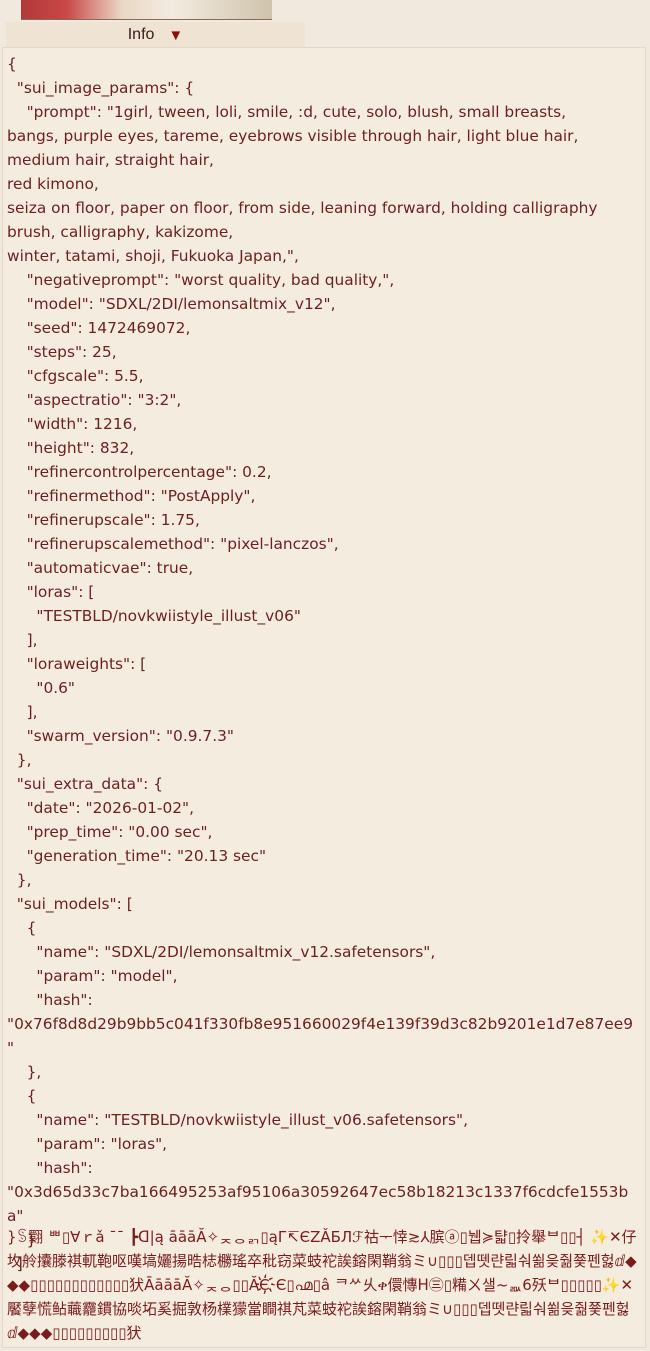 This screenshot has height=1351, width=650. What do you see at coordinates (146, 10) in the screenshot?
I see `image-thumbnail` at bounding box center [146, 10].